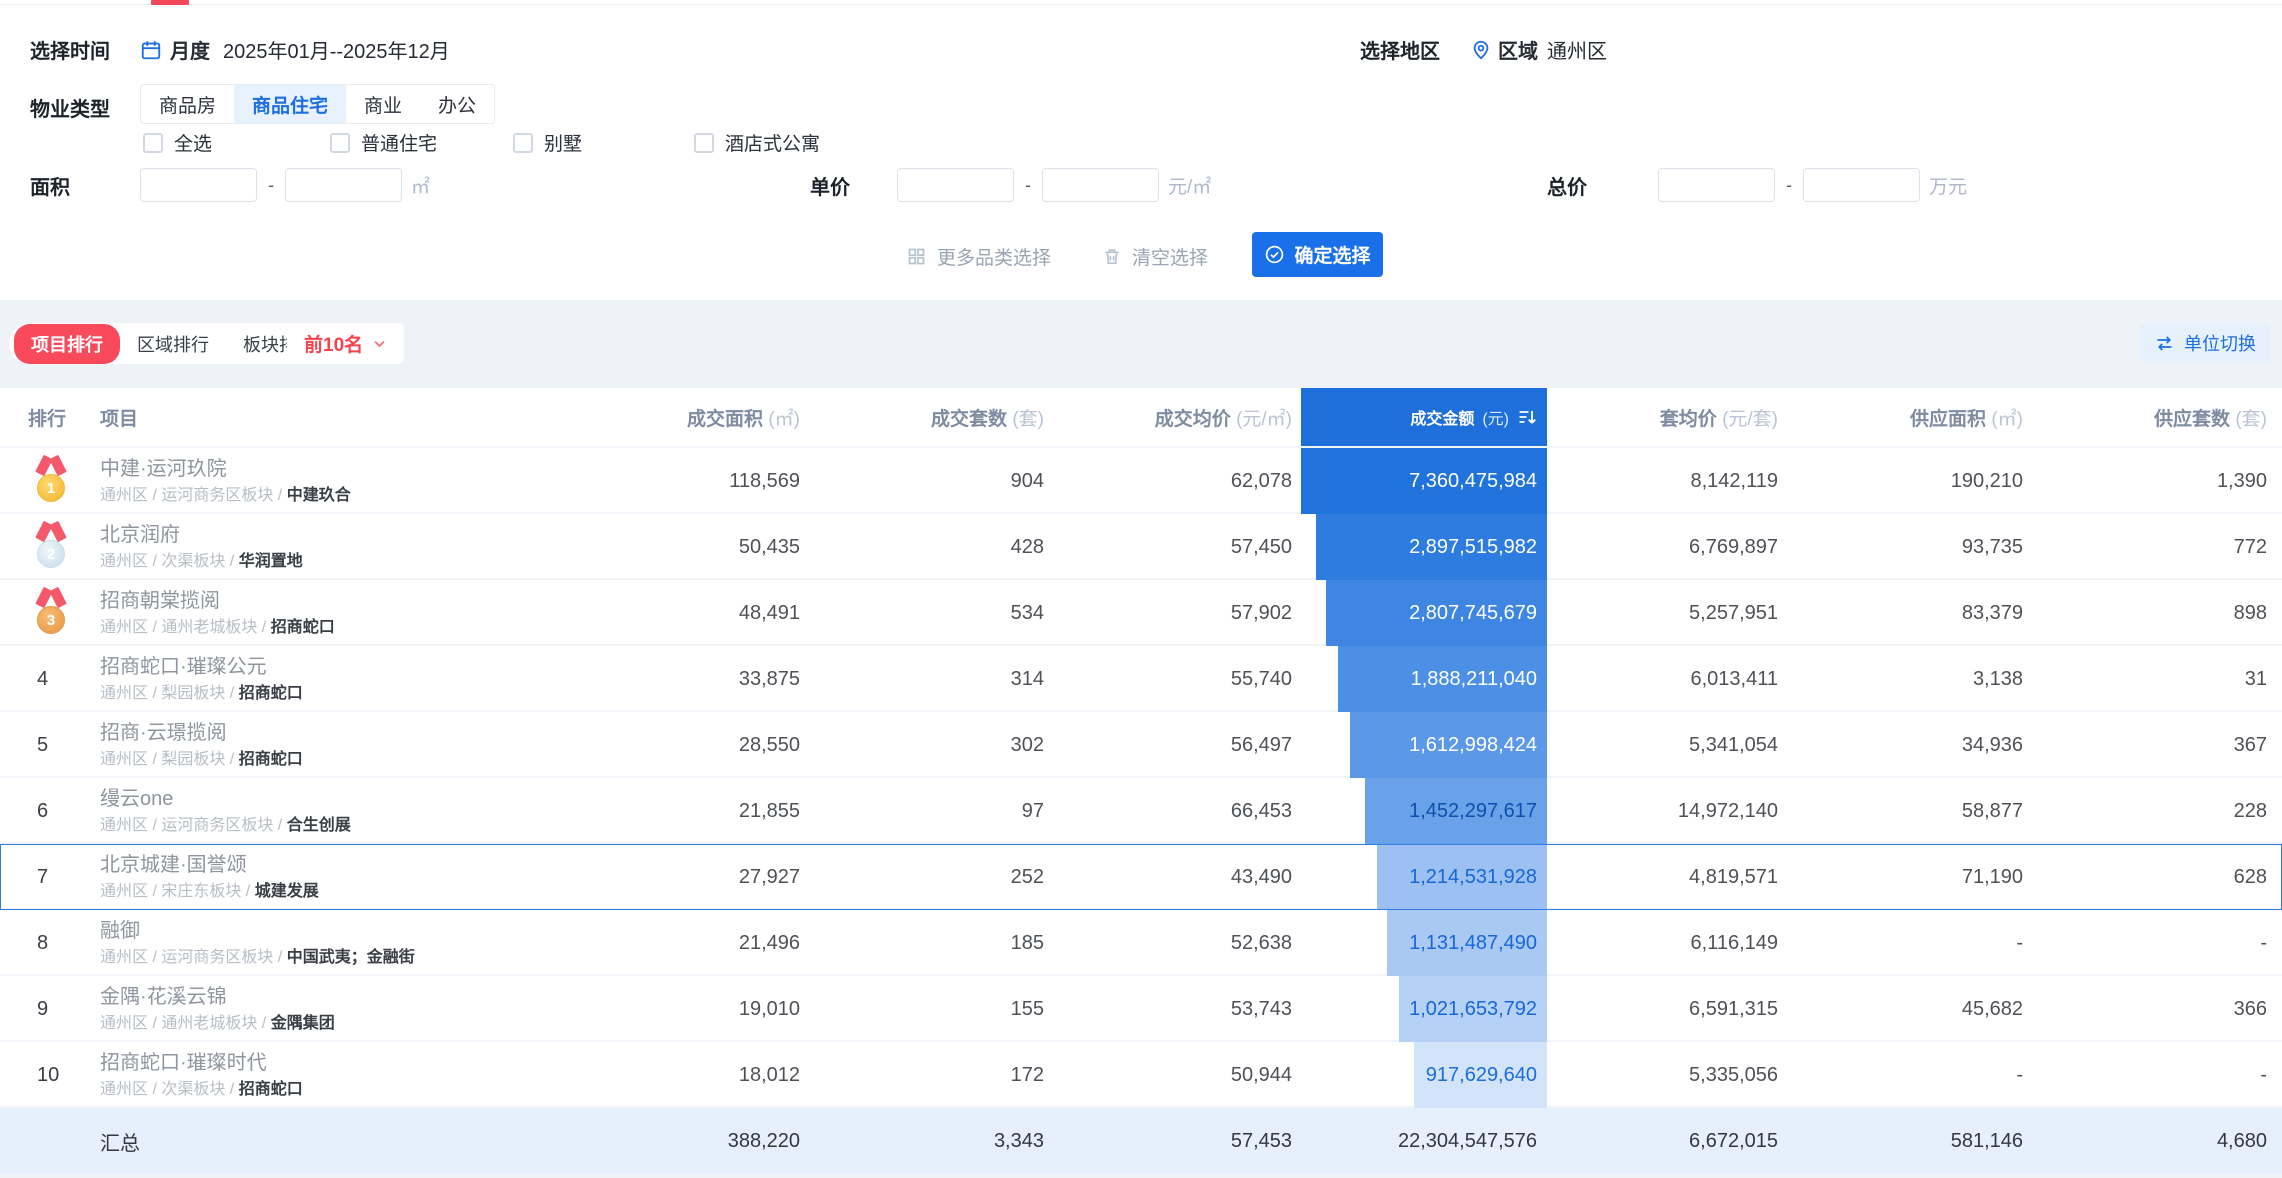  What do you see at coordinates (1733, 1140) in the screenshot?
I see `summary-unit-avg-price: 6,672,015` at bounding box center [1733, 1140].